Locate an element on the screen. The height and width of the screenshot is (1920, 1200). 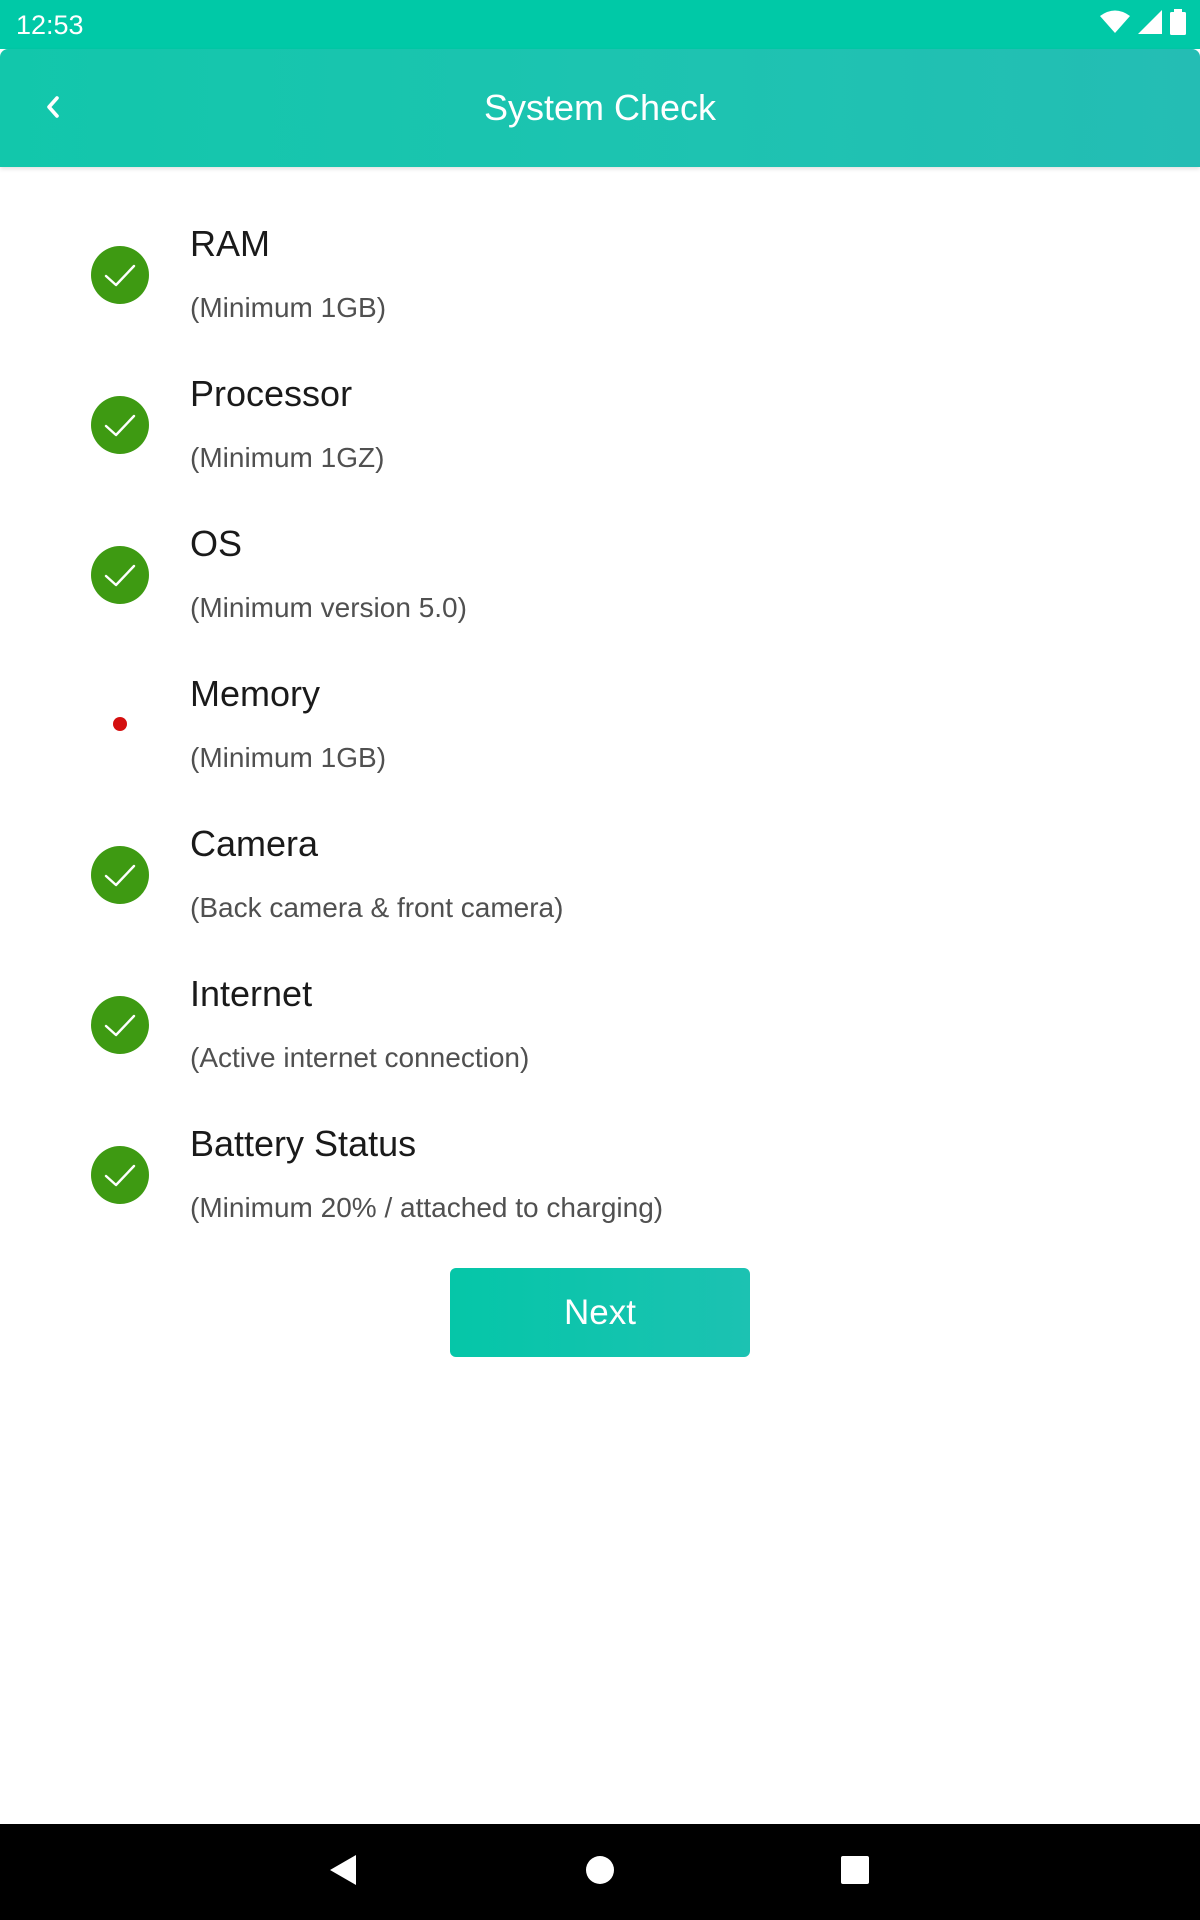
nav-recents-button is located at coordinates (855, 1872).